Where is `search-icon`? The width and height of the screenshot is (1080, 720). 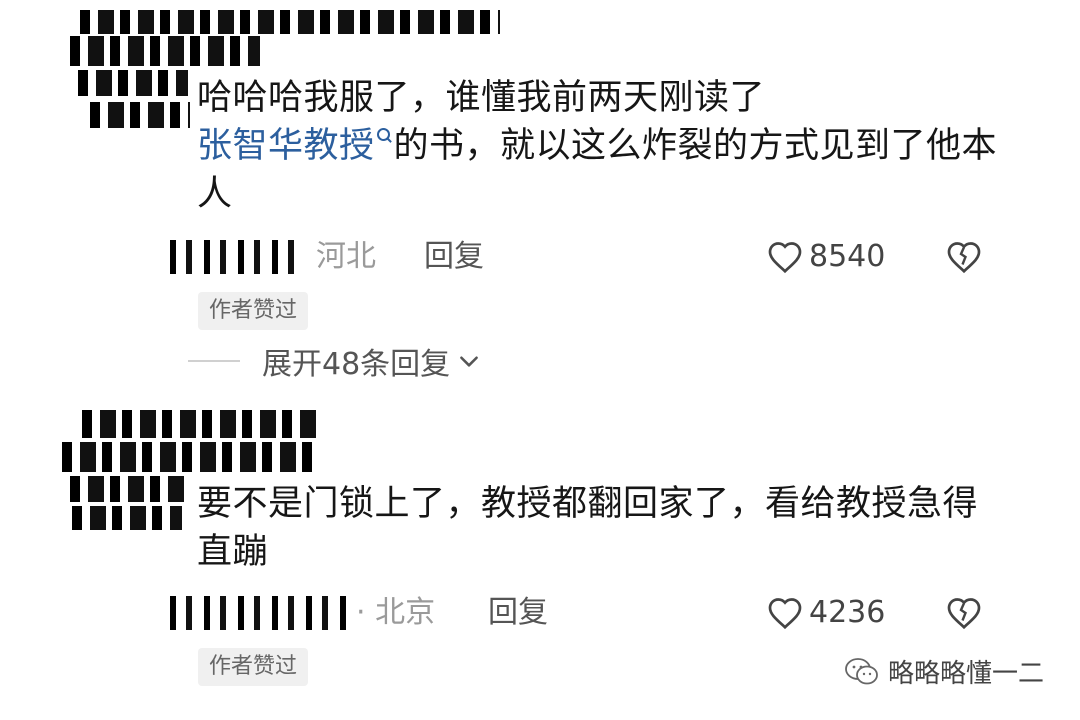 search-icon is located at coordinates (383, 134).